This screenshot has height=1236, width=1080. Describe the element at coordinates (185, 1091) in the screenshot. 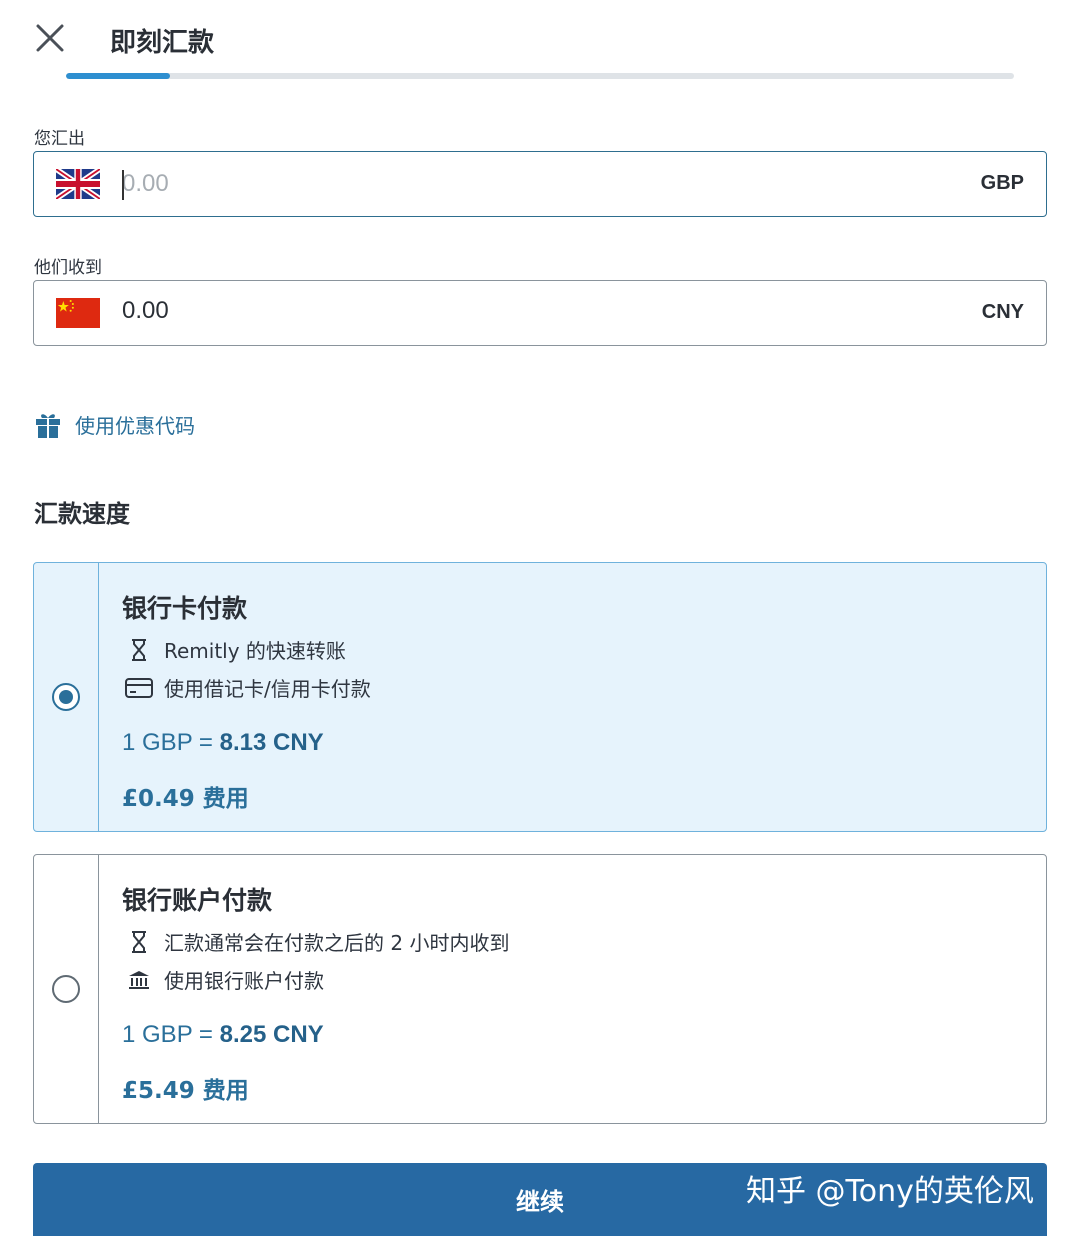

I see `fee-text: £5.49 费用` at that location.